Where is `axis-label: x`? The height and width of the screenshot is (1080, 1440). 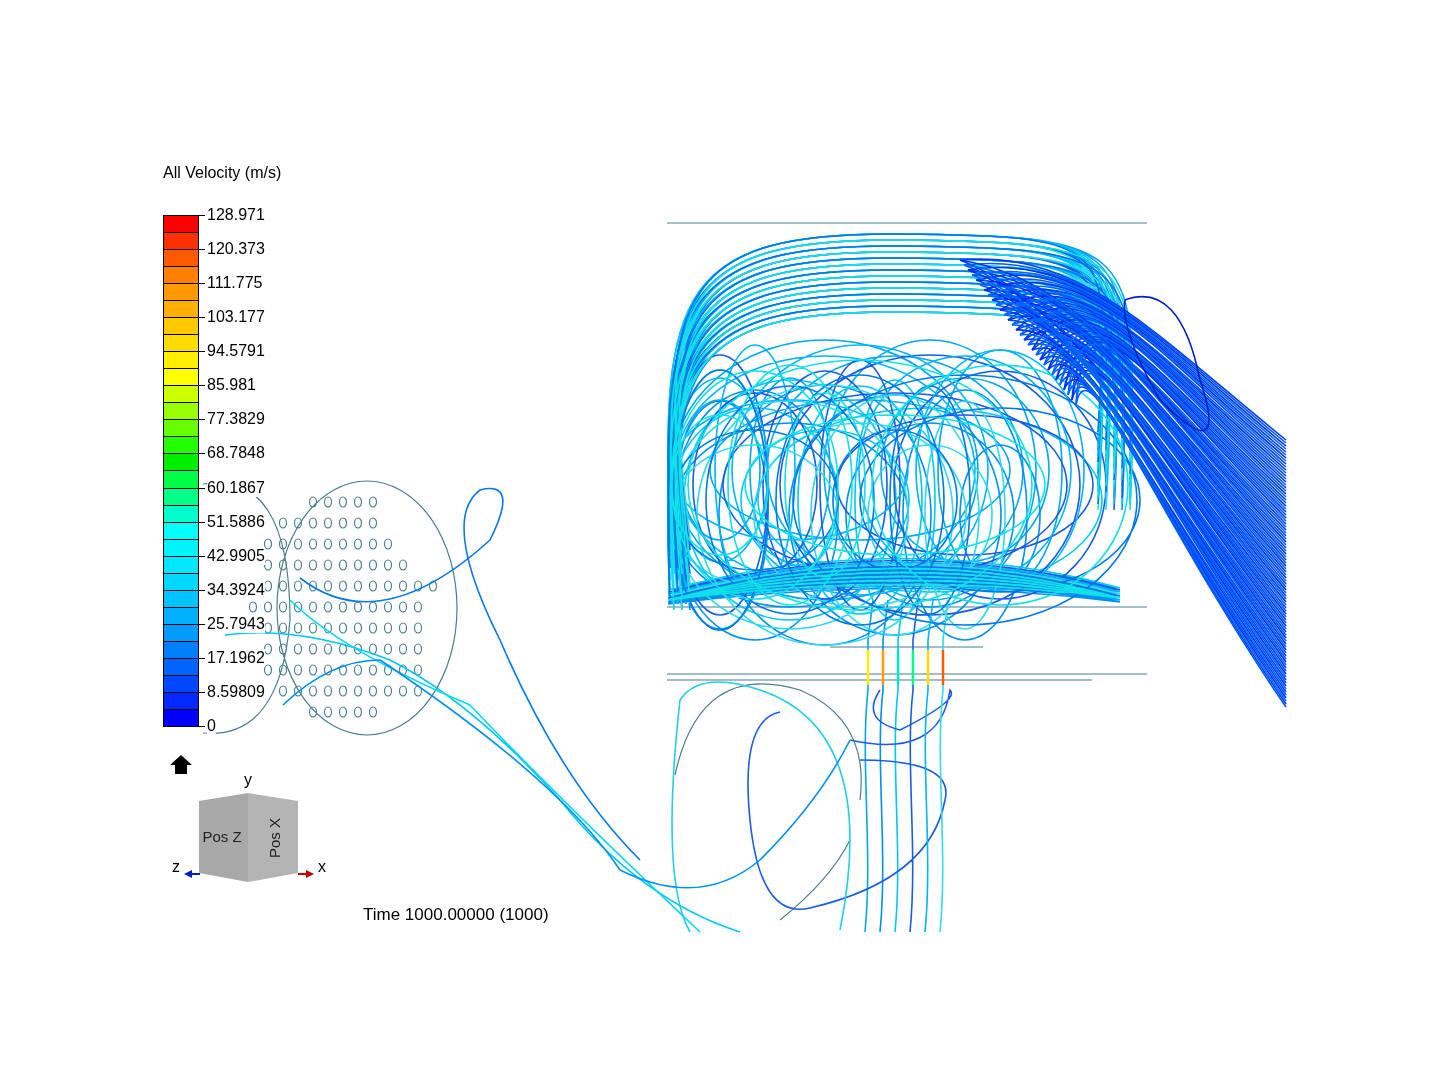
axis-label: x is located at coordinates (322, 866).